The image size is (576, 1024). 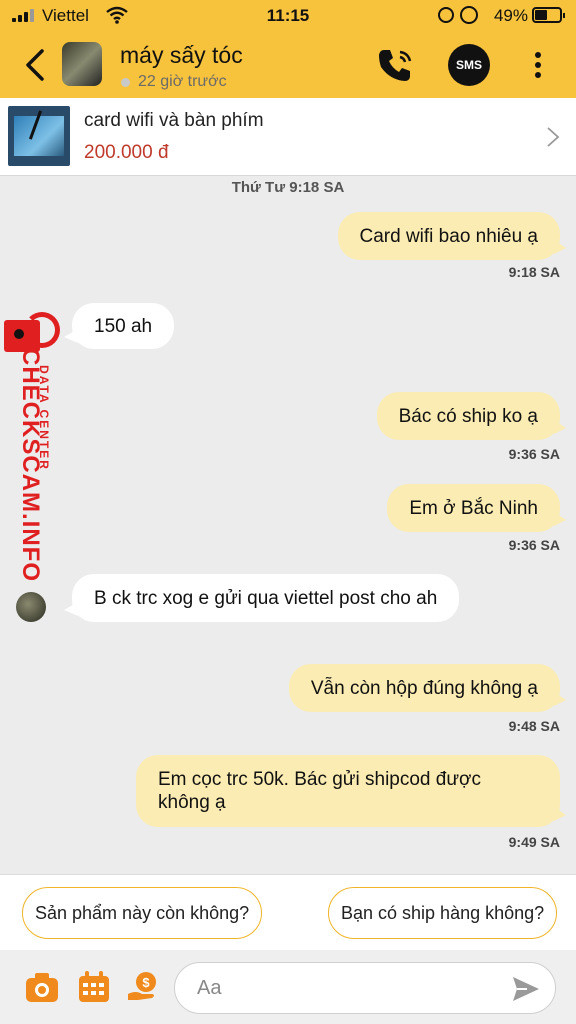 I want to click on clock-time: 11:15, so click(x=288, y=15).